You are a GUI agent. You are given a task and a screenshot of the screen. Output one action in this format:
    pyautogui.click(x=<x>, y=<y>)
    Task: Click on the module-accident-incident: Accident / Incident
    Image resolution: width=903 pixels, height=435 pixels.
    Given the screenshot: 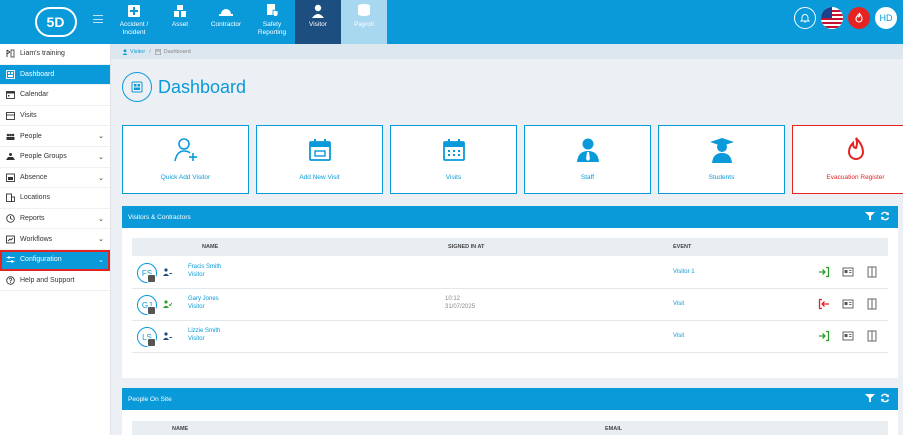 What is the action you would take?
    pyautogui.click(x=134, y=22)
    